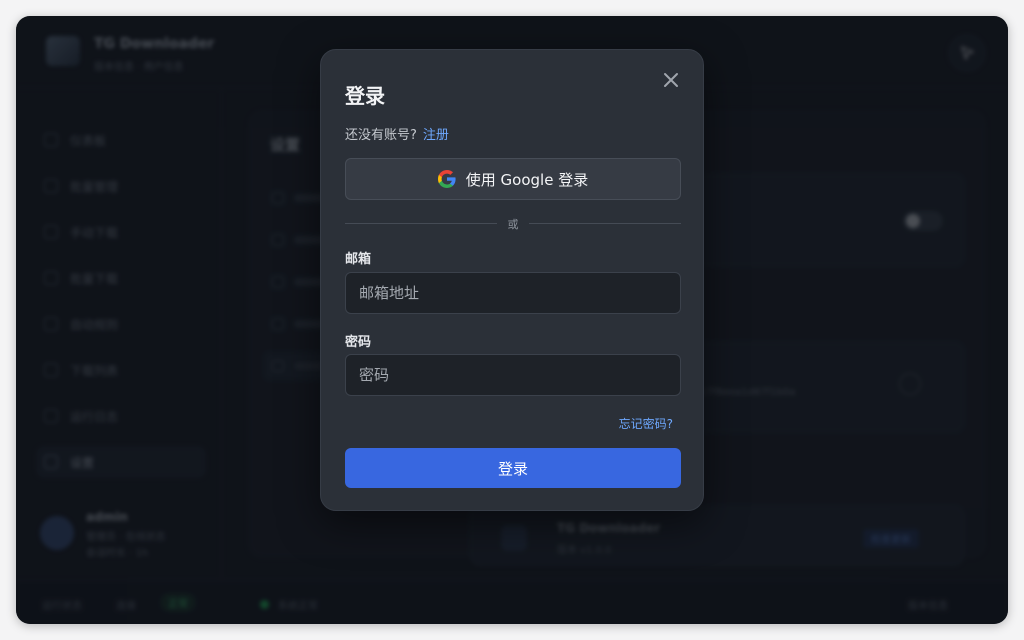  I want to click on no-account-text: 还没有账号?, so click(381, 135).